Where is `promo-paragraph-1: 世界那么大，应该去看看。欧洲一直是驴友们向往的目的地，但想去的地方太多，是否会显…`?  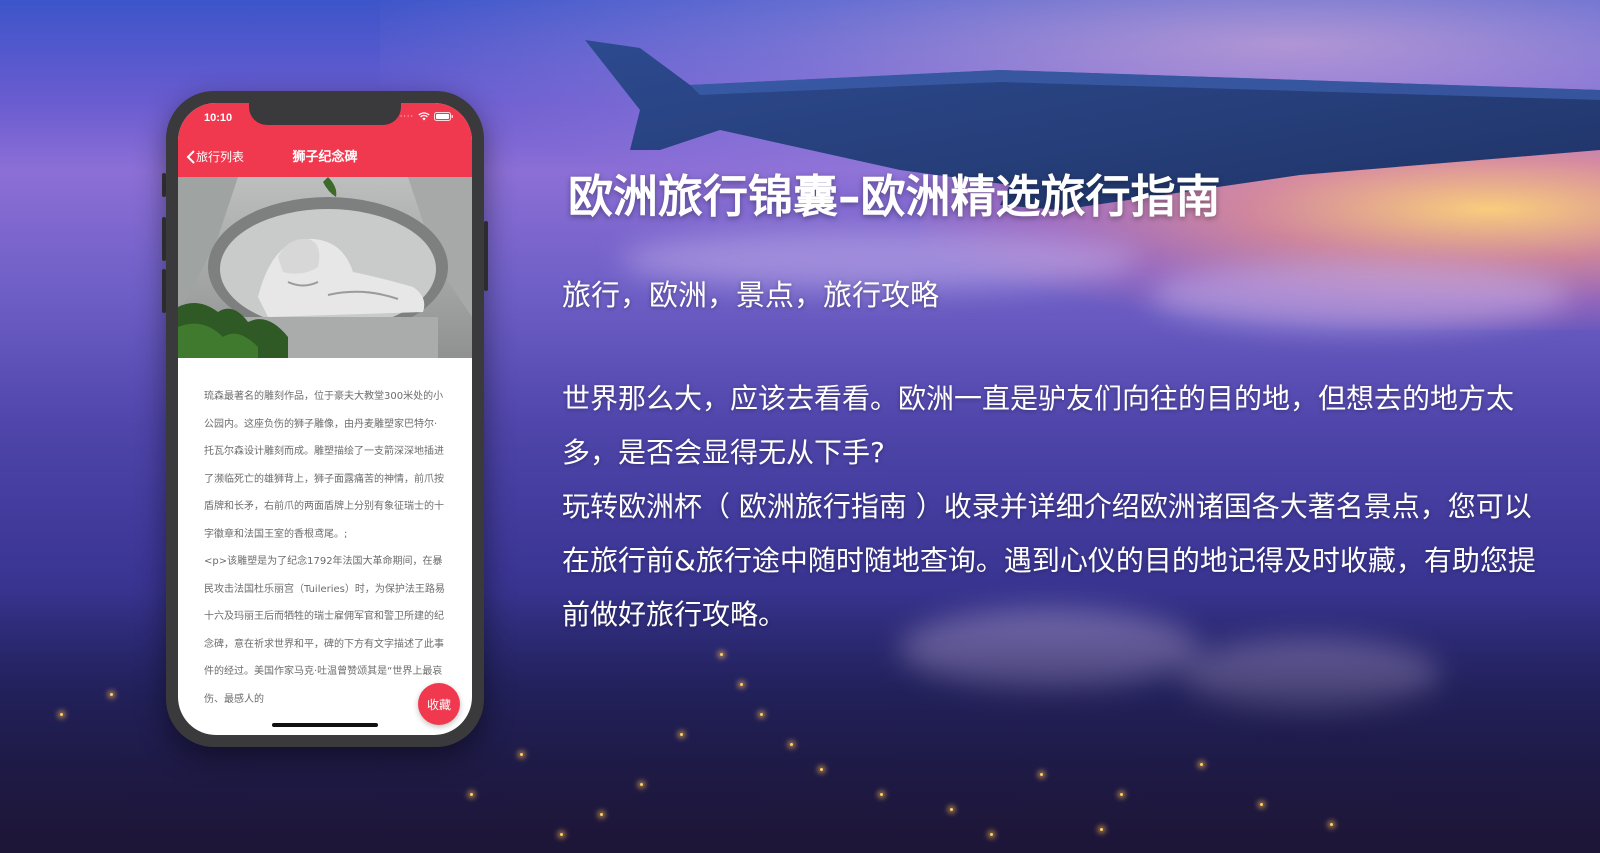
promo-paragraph-1: 世界那么大，应该去看看。欧洲一直是驴友们向往的目的地，但想去的地方太多，是否会显… is located at coordinates (1038, 425).